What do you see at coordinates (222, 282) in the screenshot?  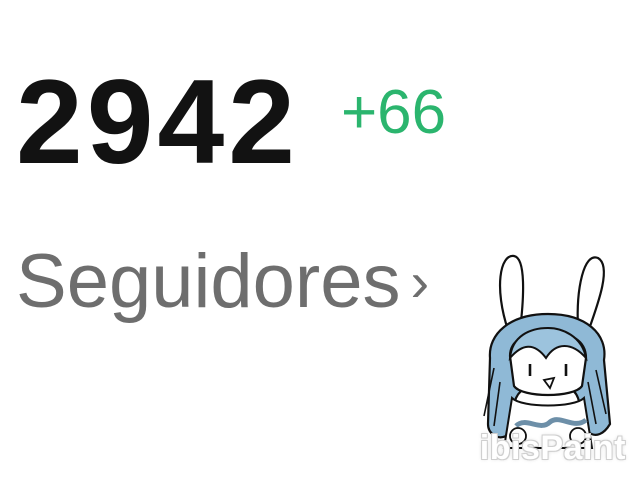 I see `followers-link: Seguidores ›` at bounding box center [222, 282].